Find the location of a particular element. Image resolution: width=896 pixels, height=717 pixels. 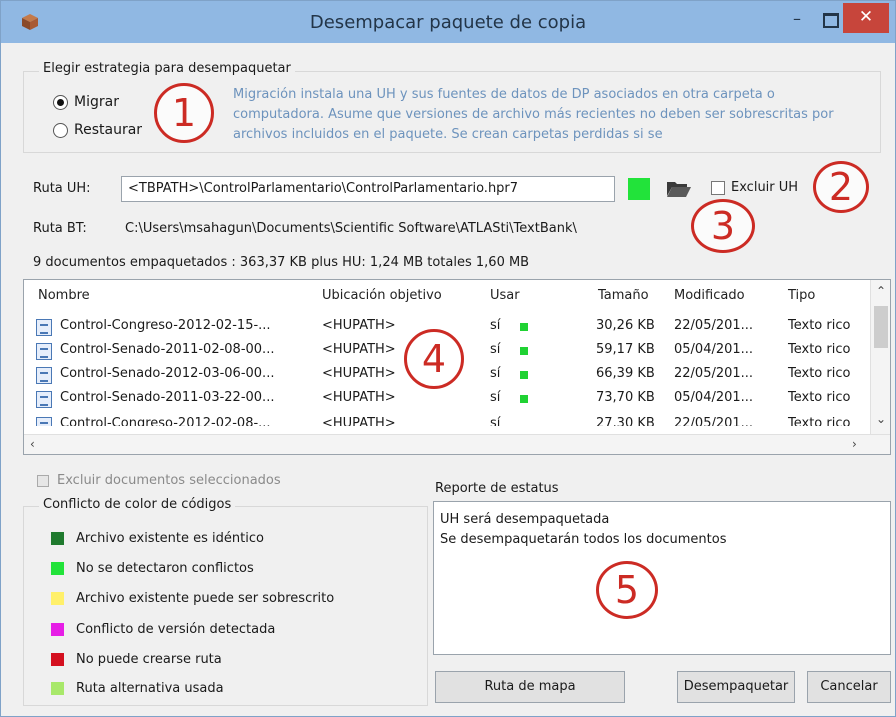

radio-restore: Restaurar is located at coordinates (97, 130).